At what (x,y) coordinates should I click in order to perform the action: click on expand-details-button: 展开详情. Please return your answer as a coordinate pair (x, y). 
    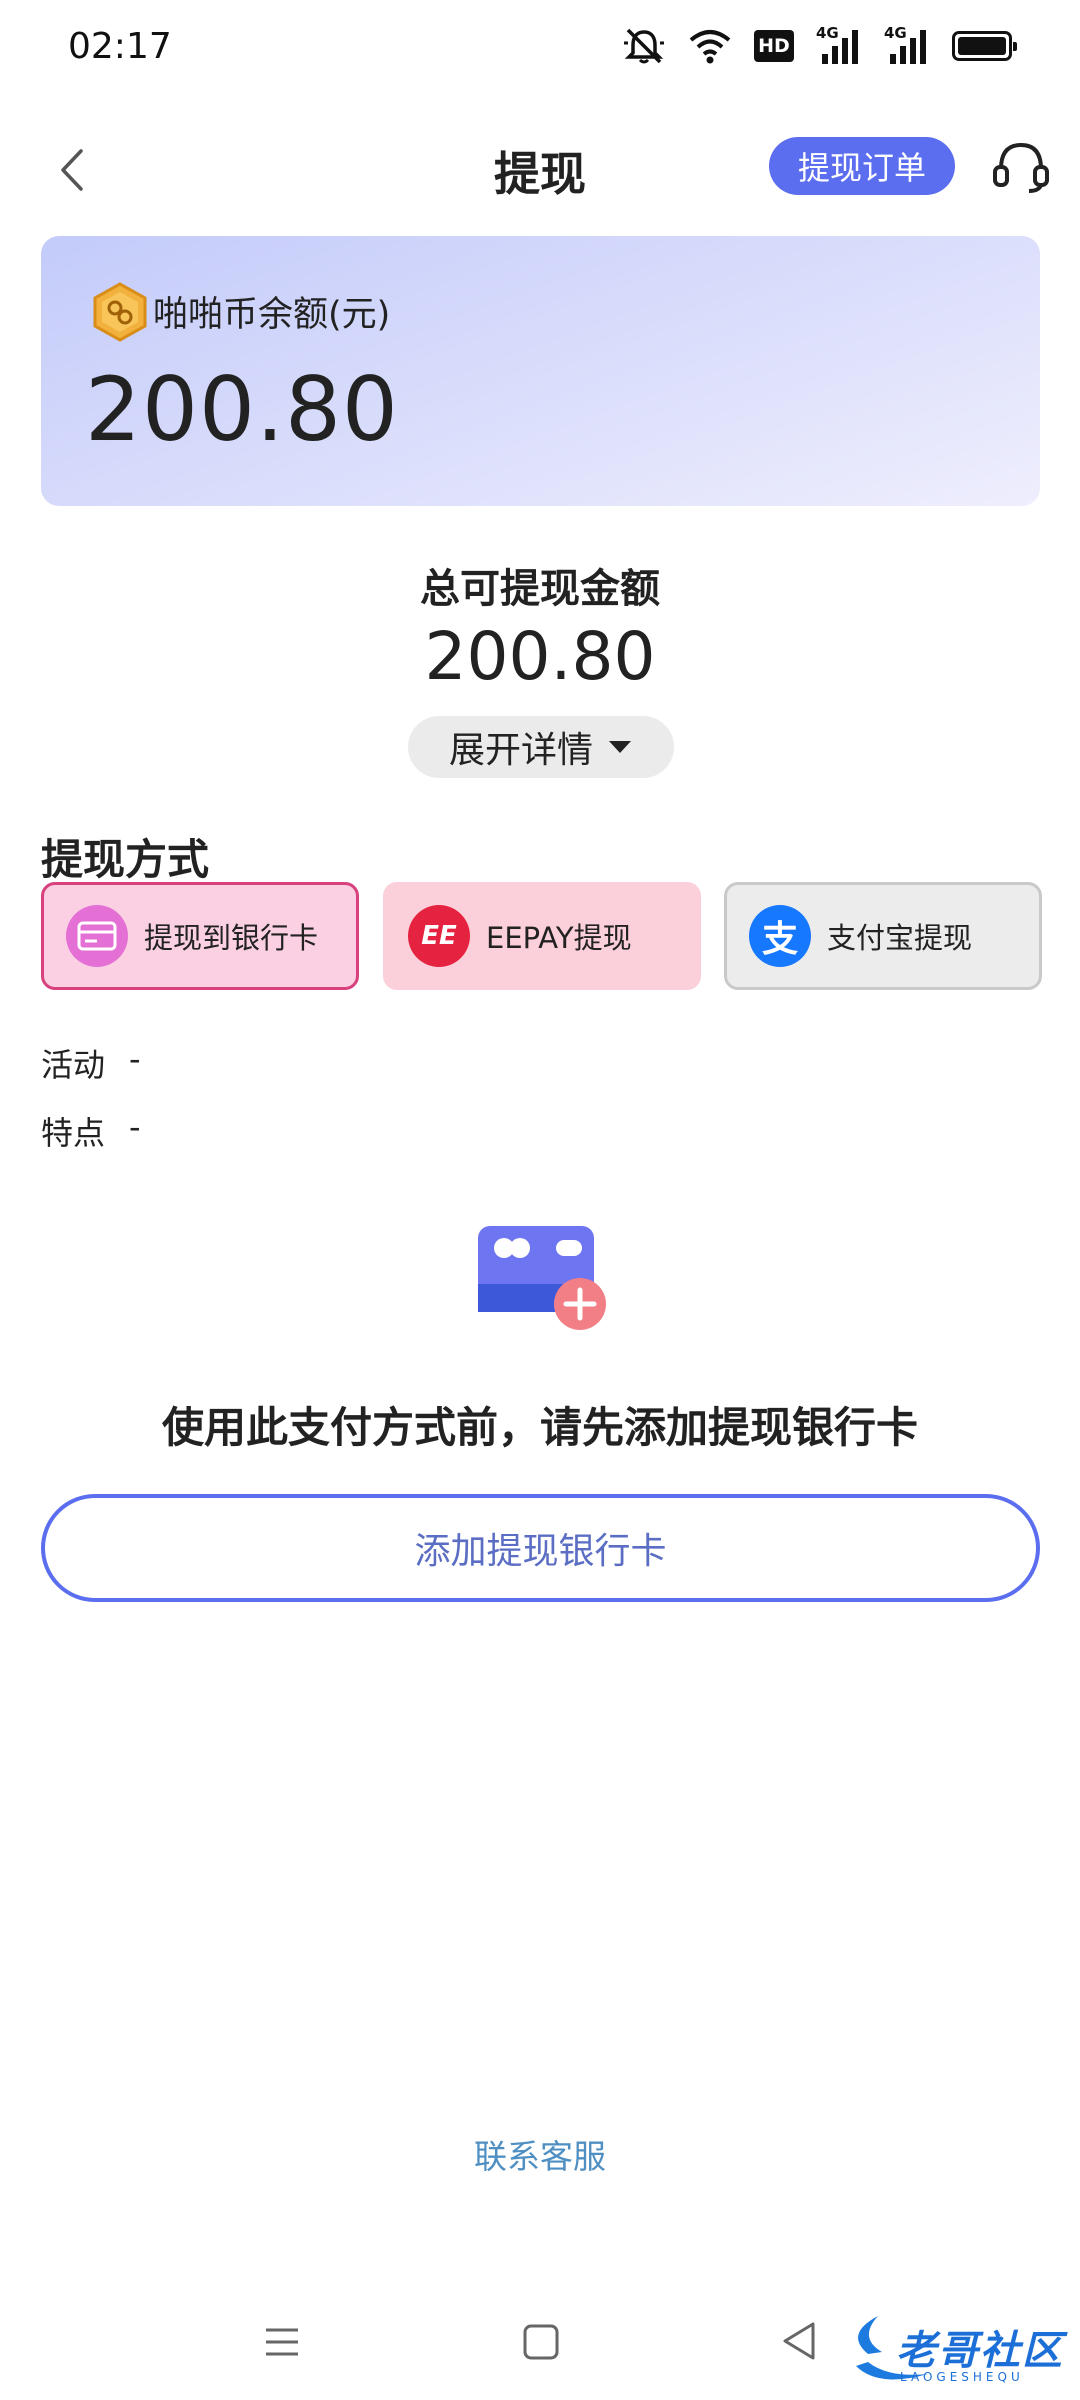
    Looking at the image, I should click on (541, 747).